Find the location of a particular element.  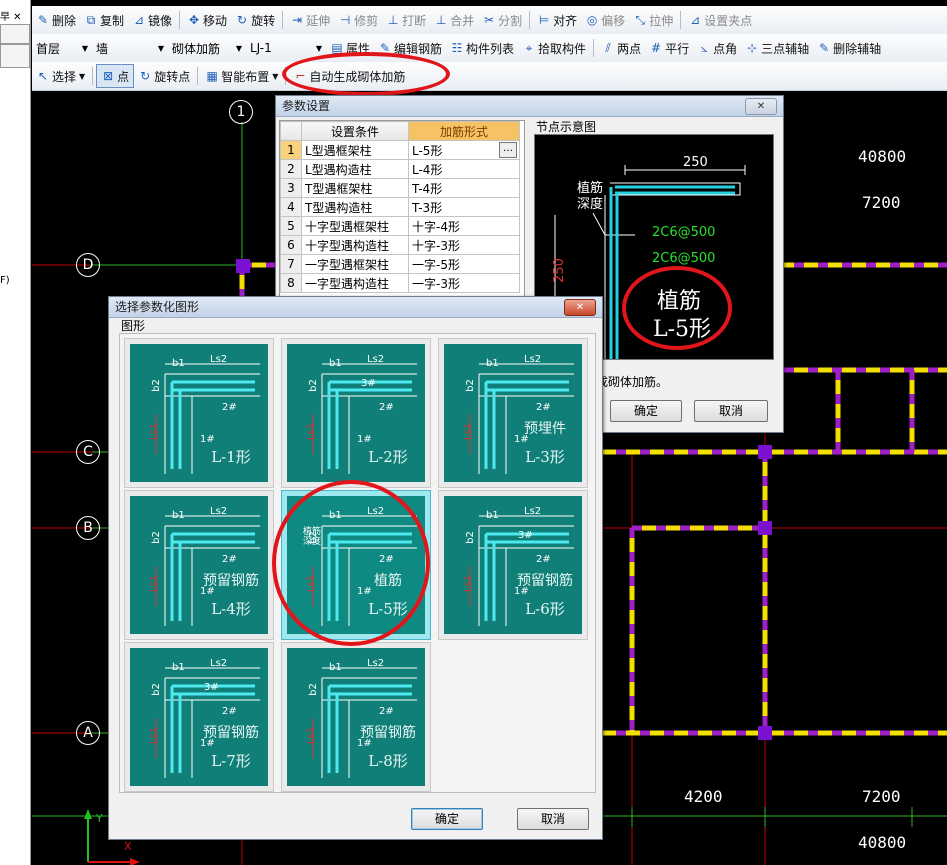

table-row: 2 L型遇构造柱 L-4形 is located at coordinates (400, 169).